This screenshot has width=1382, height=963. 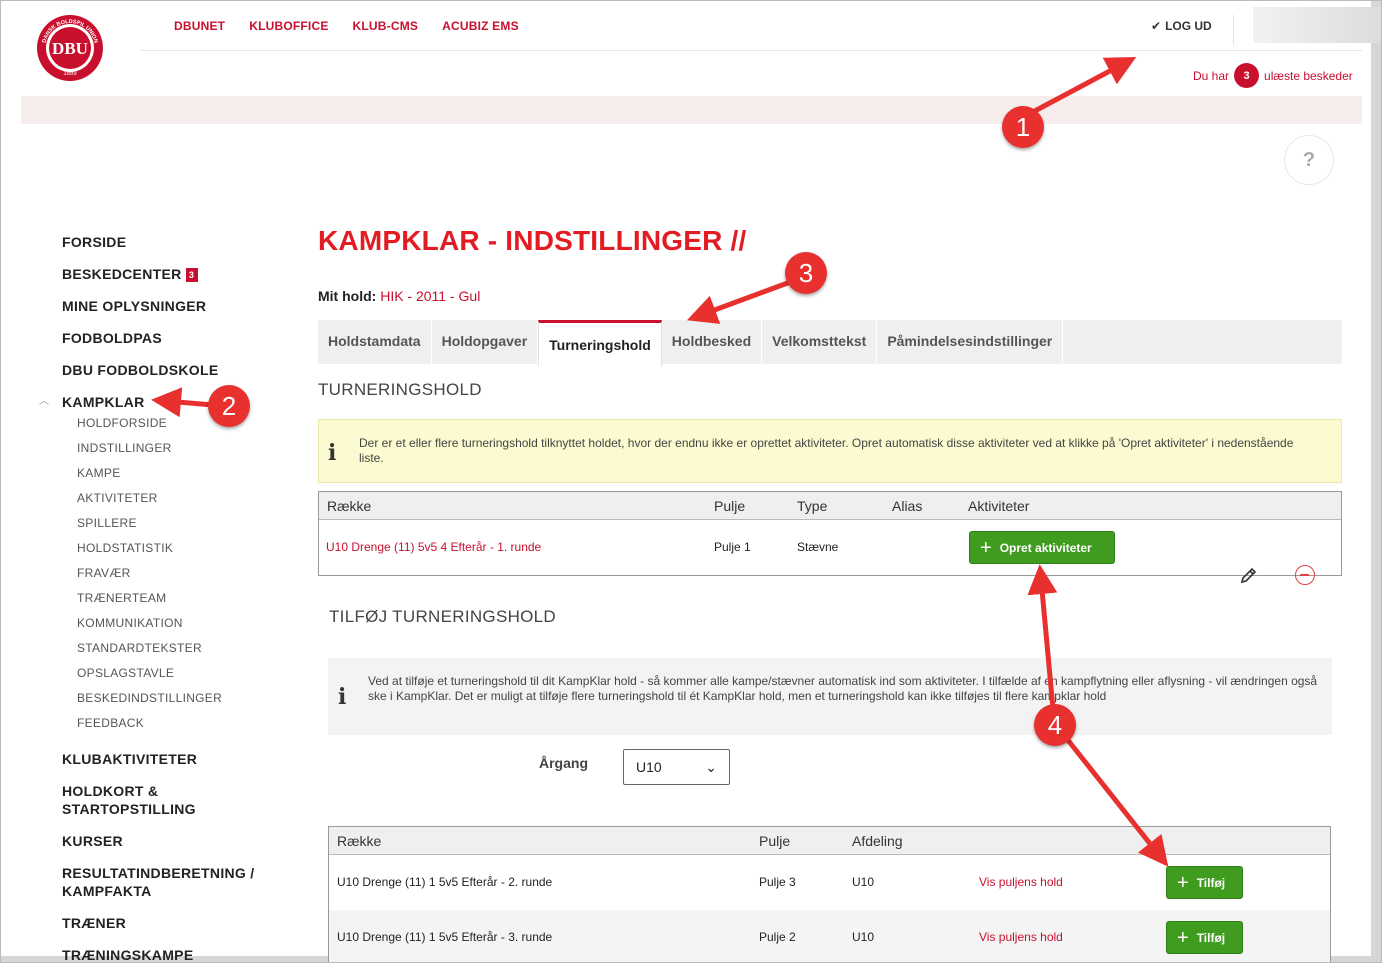 What do you see at coordinates (1042, 637) in the screenshot?
I see `arrow-4a` at bounding box center [1042, 637].